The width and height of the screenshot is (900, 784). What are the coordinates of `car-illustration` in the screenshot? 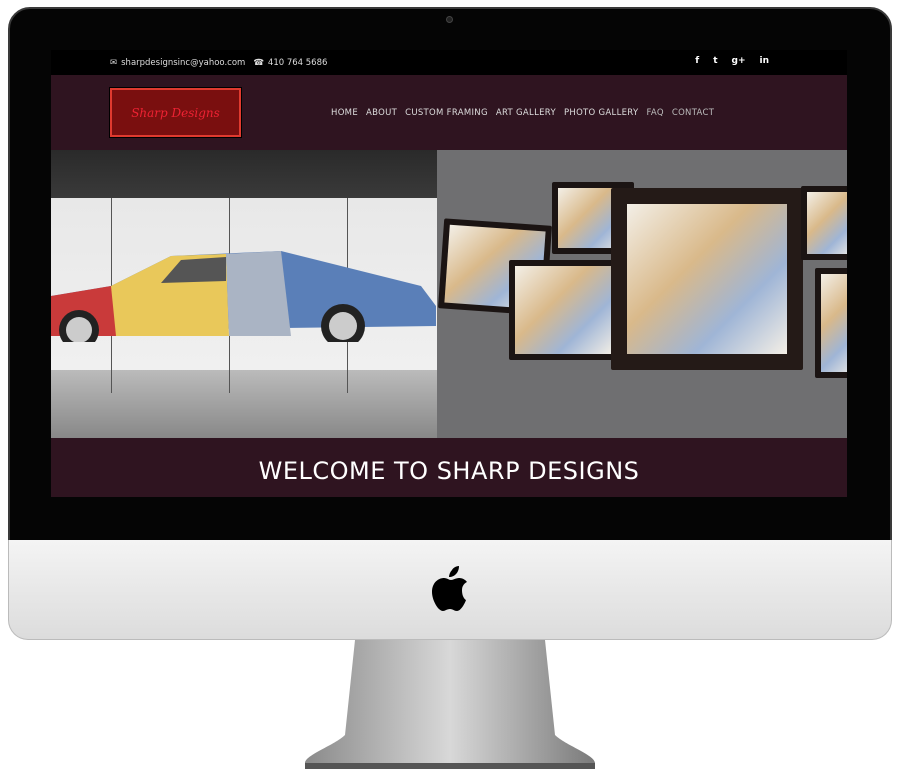 It's located at (243, 296).